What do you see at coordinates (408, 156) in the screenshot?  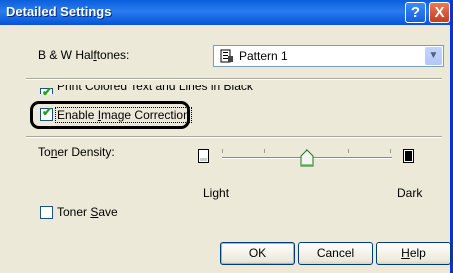 I see `dark-page-icon` at bounding box center [408, 156].